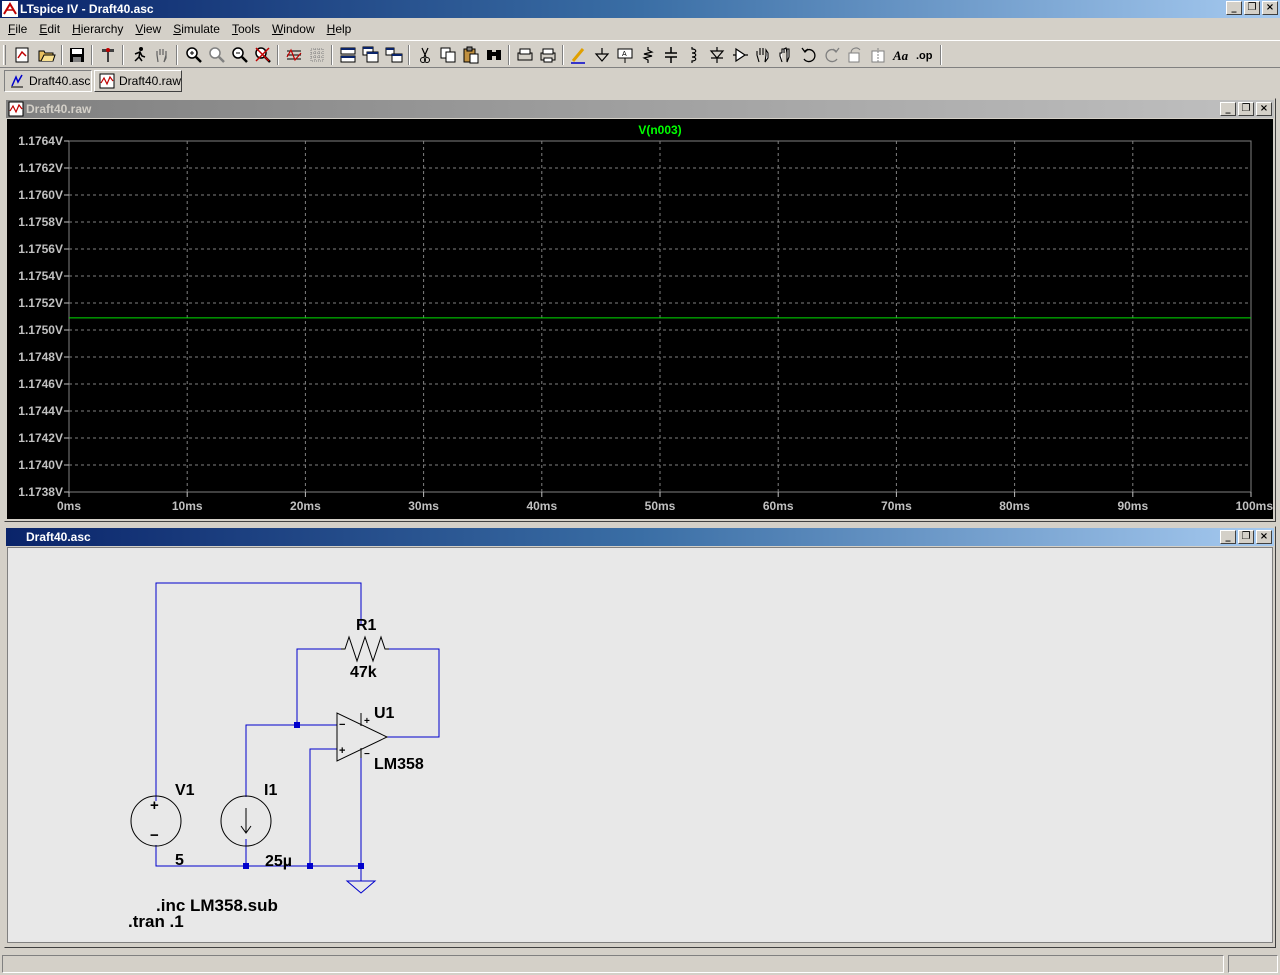 This screenshot has height=975, width=1280. I want to click on spice-directive-icon: .op, so click(924, 55).